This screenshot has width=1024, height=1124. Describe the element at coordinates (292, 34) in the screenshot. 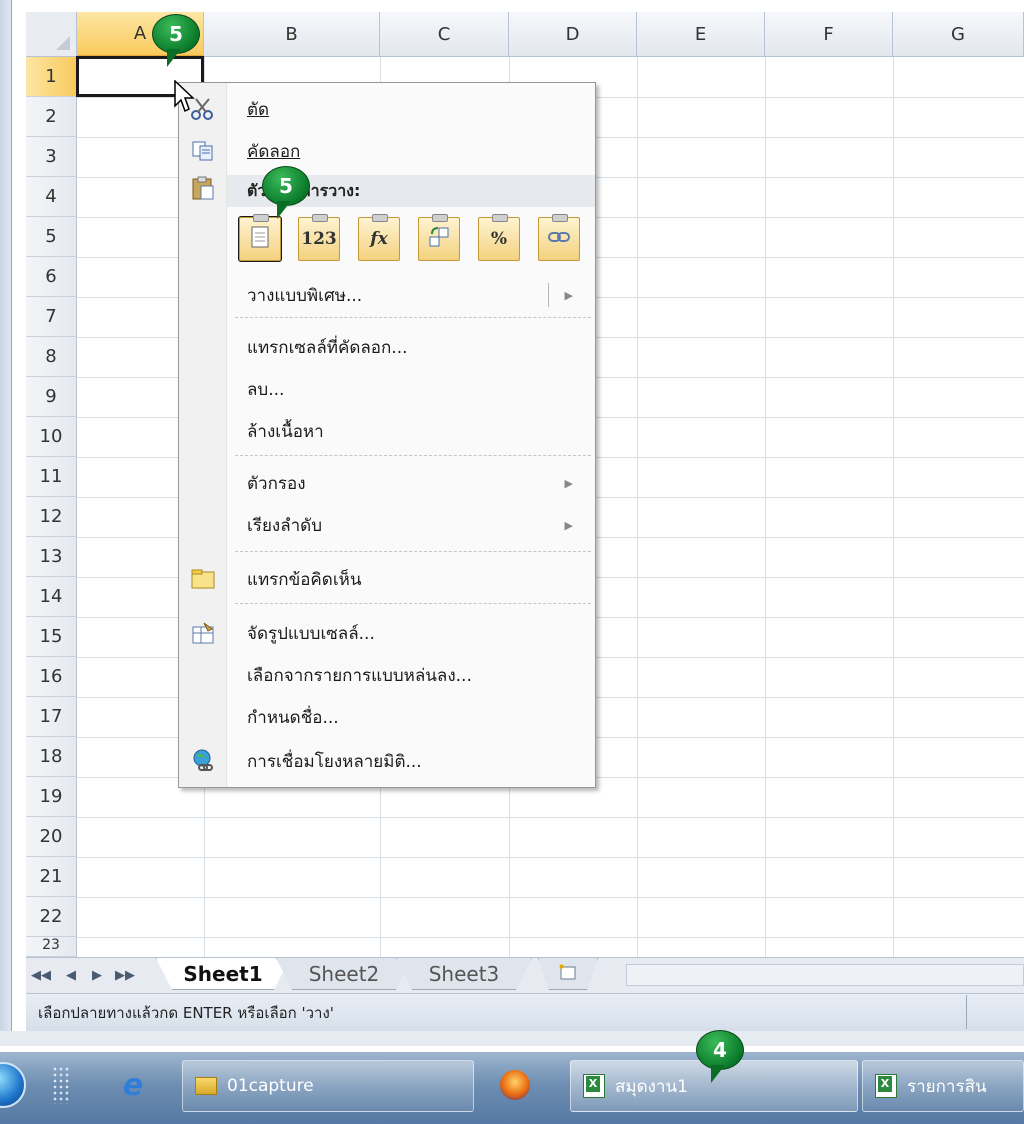

I see `column-header-b: B` at that location.